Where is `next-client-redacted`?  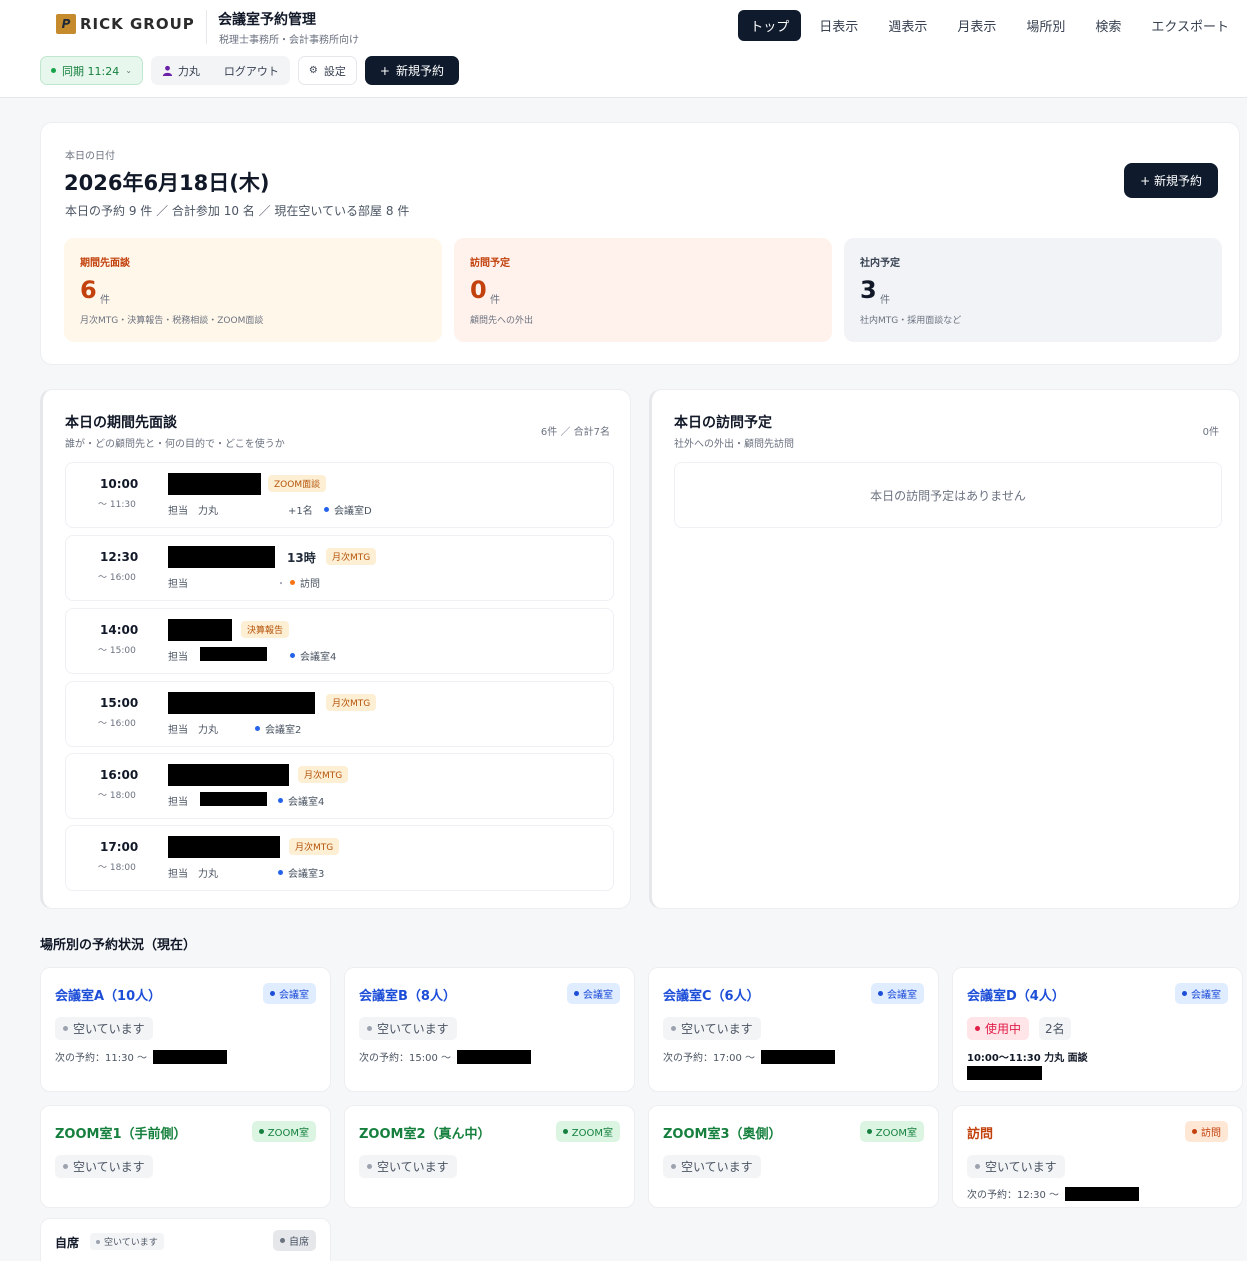 next-client-redacted is located at coordinates (798, 1056).